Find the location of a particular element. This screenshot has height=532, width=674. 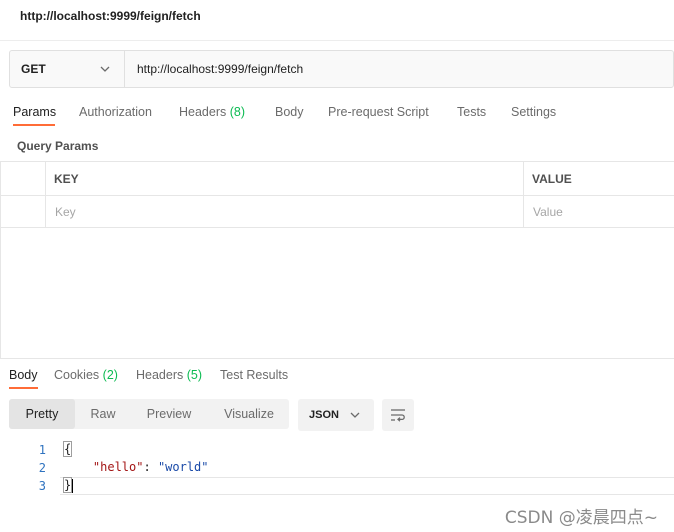

response-tab-cookies: Cookies (2) is located at coordinates (86, 375).